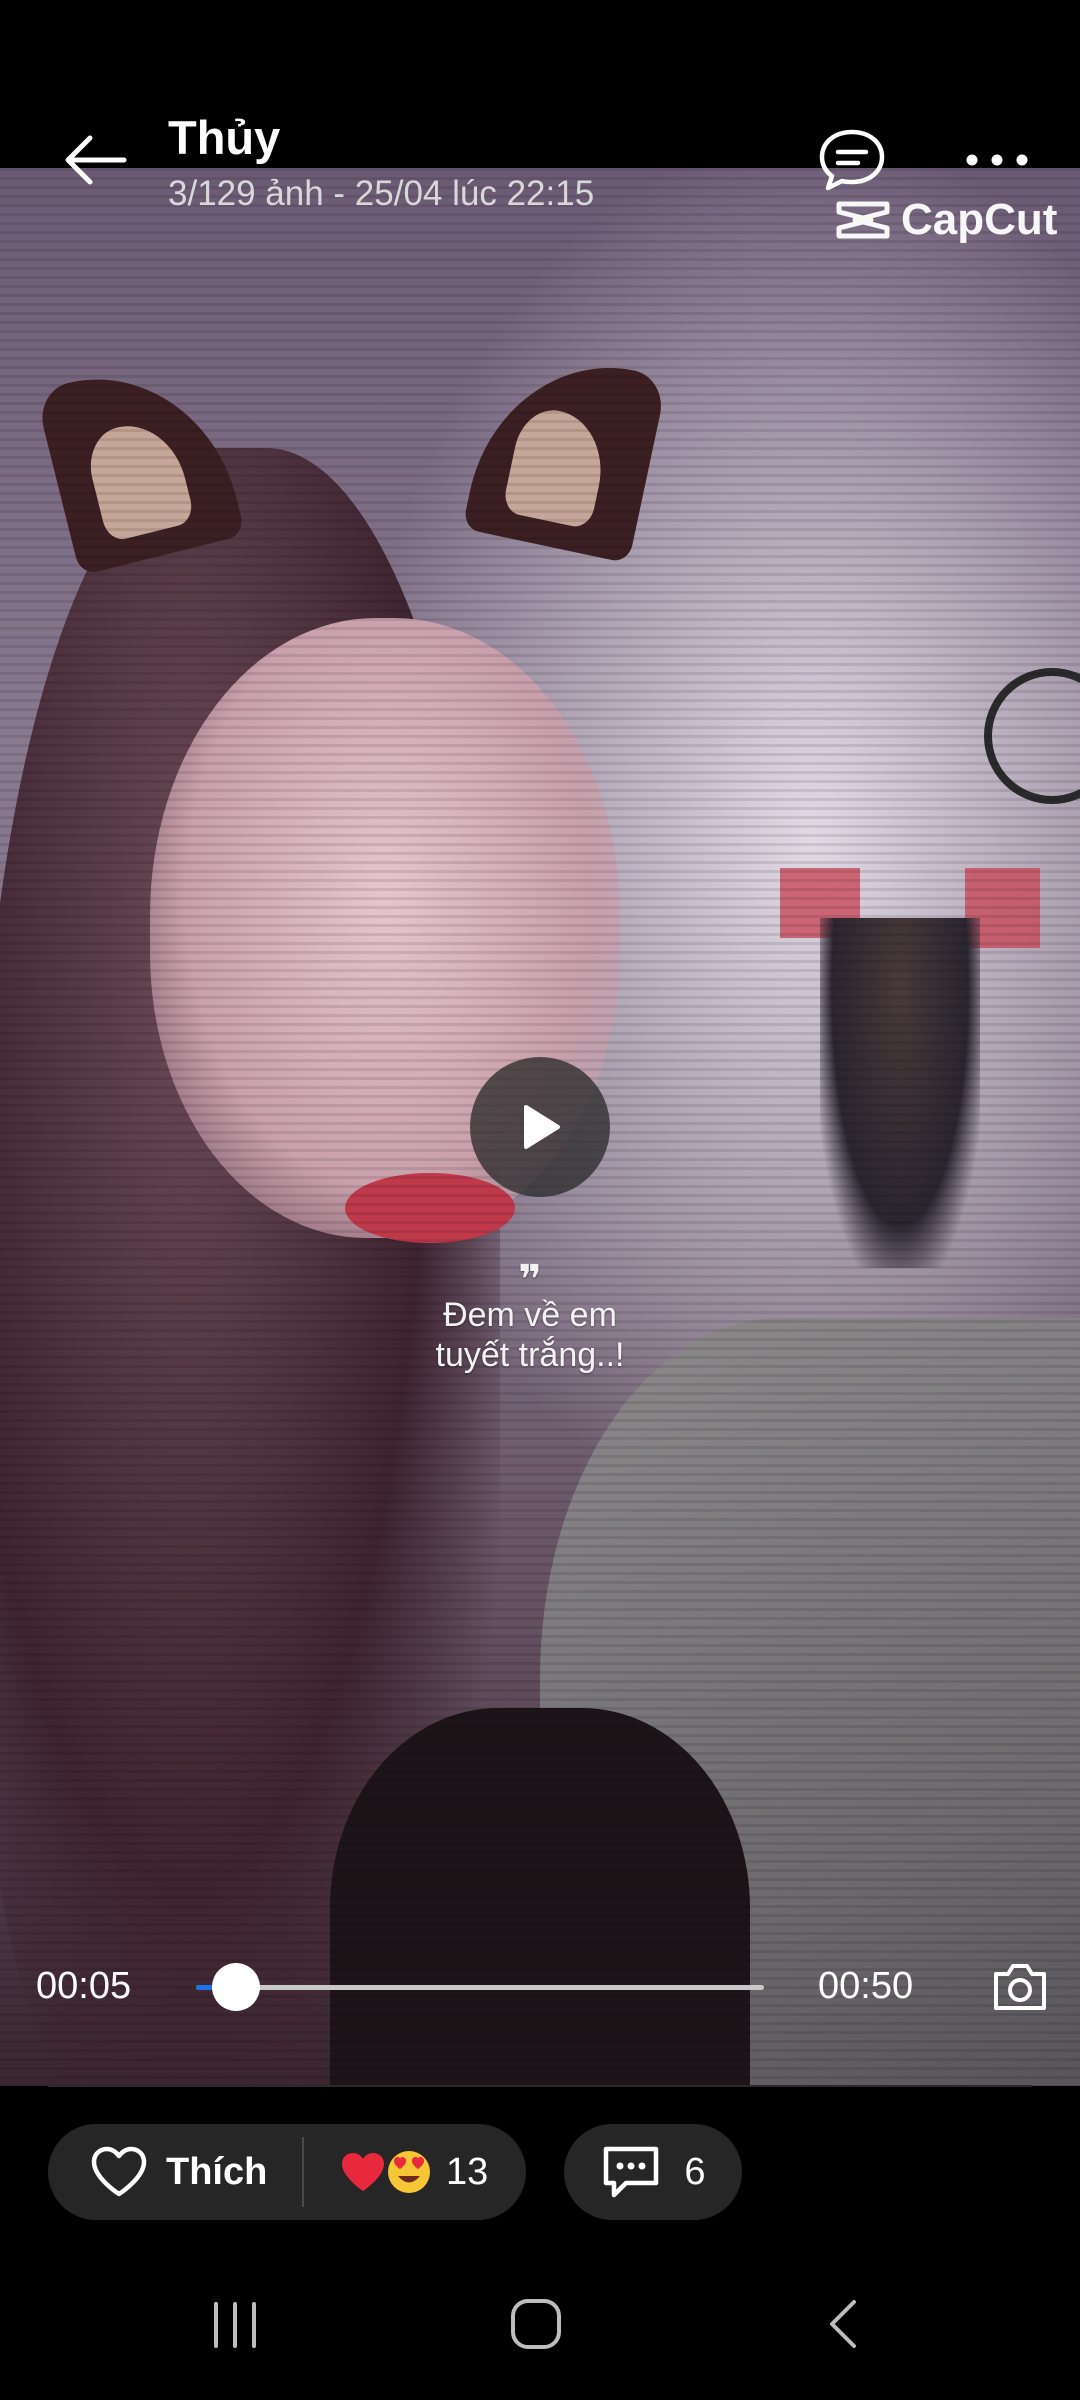  Describe the element at coordinates (467, 2171) in the screenshot. I see `reaction-count: 13` at that location.